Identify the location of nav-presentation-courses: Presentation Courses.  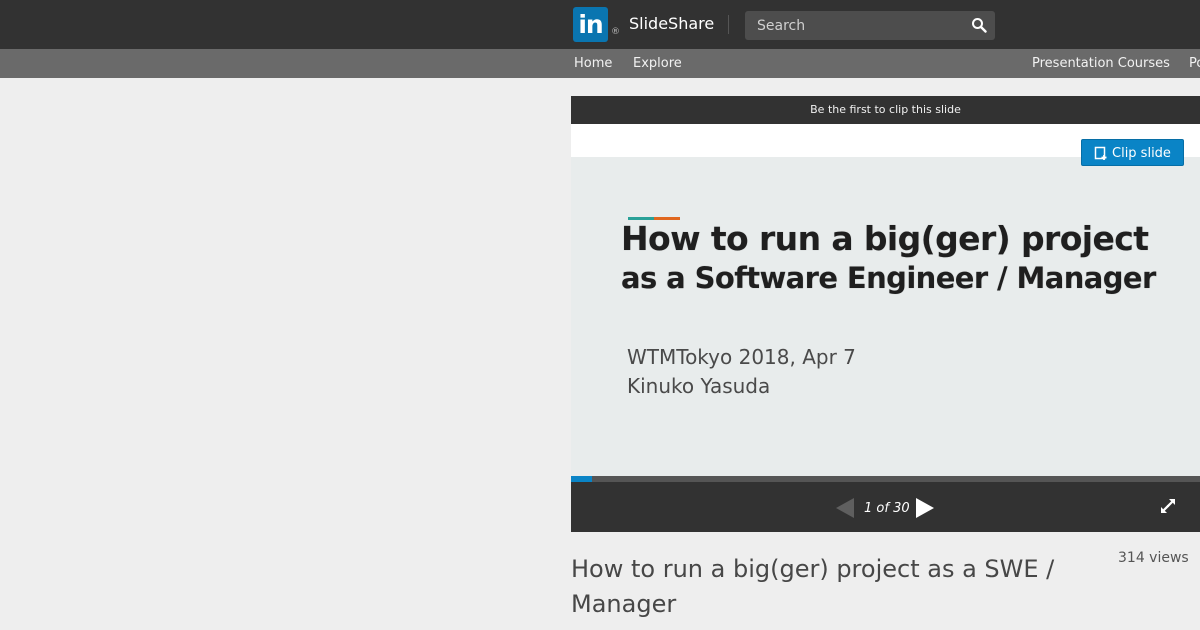
(1101, 63).